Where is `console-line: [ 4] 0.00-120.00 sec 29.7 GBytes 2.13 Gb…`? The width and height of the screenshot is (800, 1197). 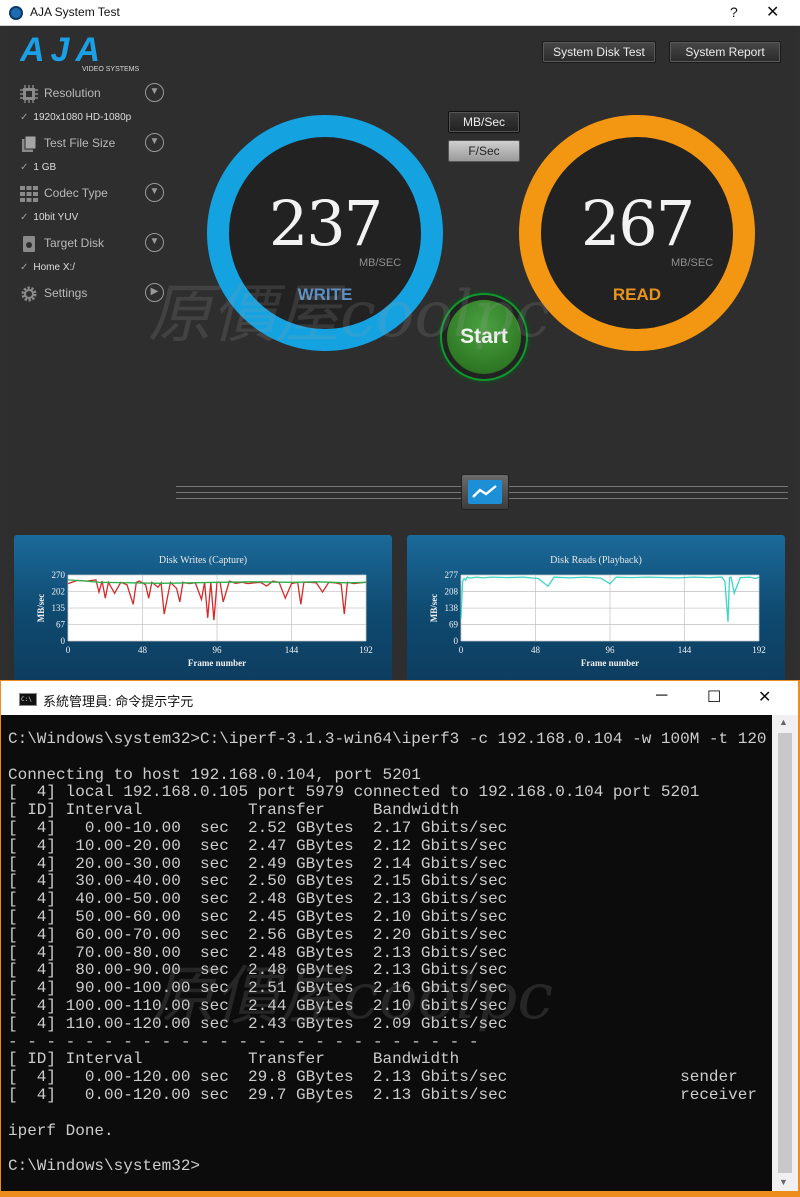
console-line: [ 4] 0.00-120.00 sec 29.7 GBytes 2.13 Gb… is located at coordinates (382, 1094).